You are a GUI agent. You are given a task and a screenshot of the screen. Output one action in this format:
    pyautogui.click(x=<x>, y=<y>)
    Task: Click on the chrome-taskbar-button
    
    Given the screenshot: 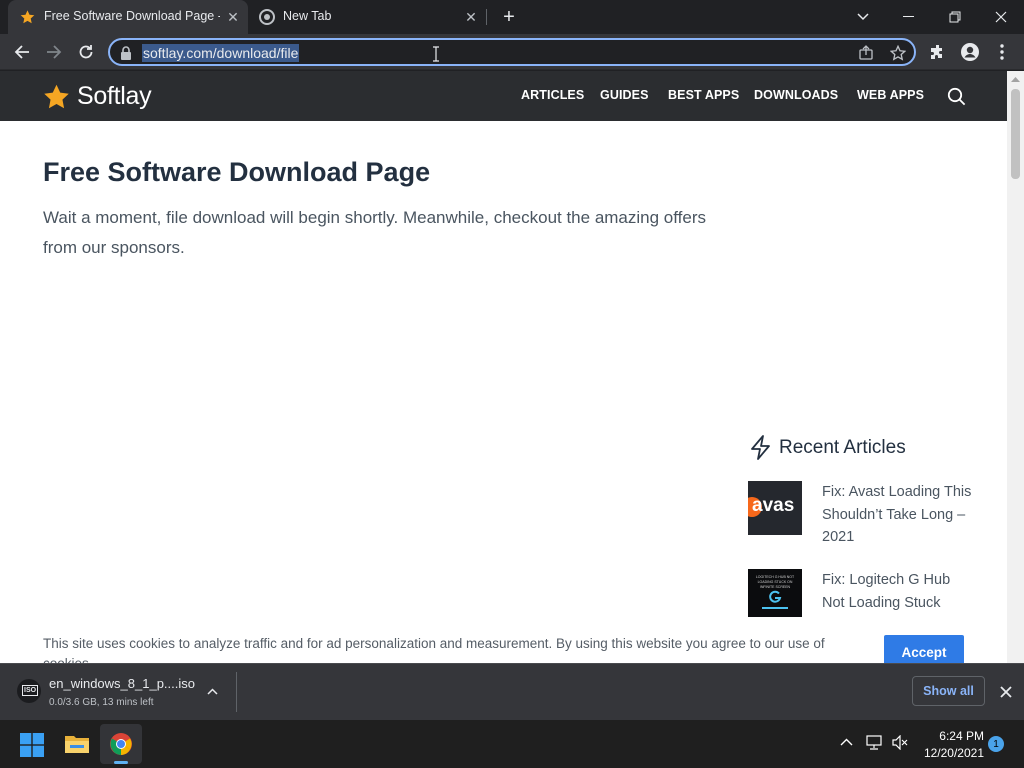 What is the action you would take?
    pyautogui.click(x=121, y=744)
    